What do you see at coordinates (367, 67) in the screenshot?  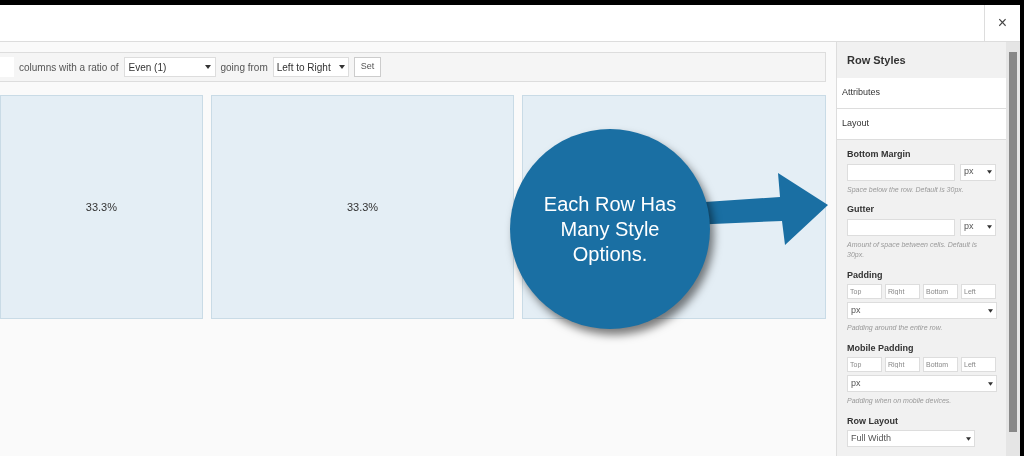 I see `set-button: Set` at bounding box center [367, 67].